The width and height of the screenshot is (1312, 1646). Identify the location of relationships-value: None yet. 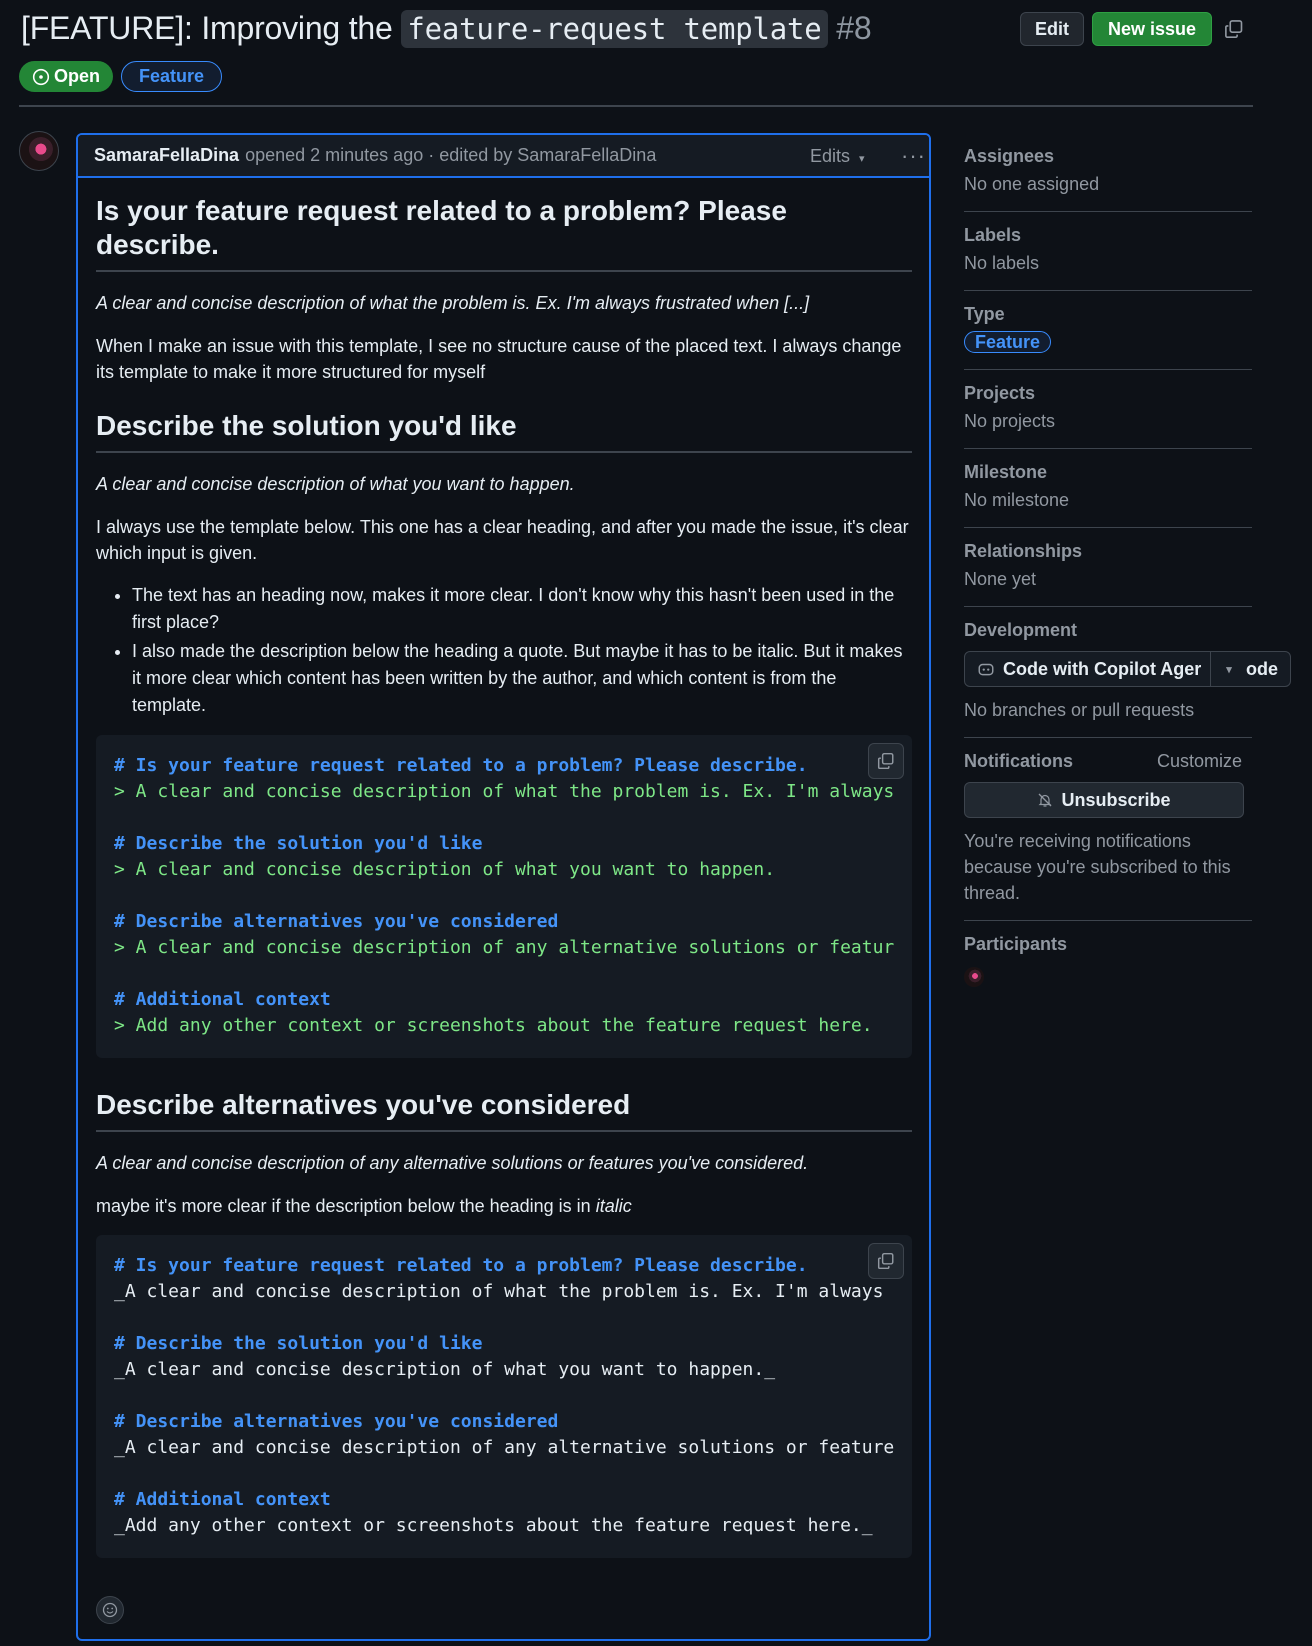
(1000, 579).